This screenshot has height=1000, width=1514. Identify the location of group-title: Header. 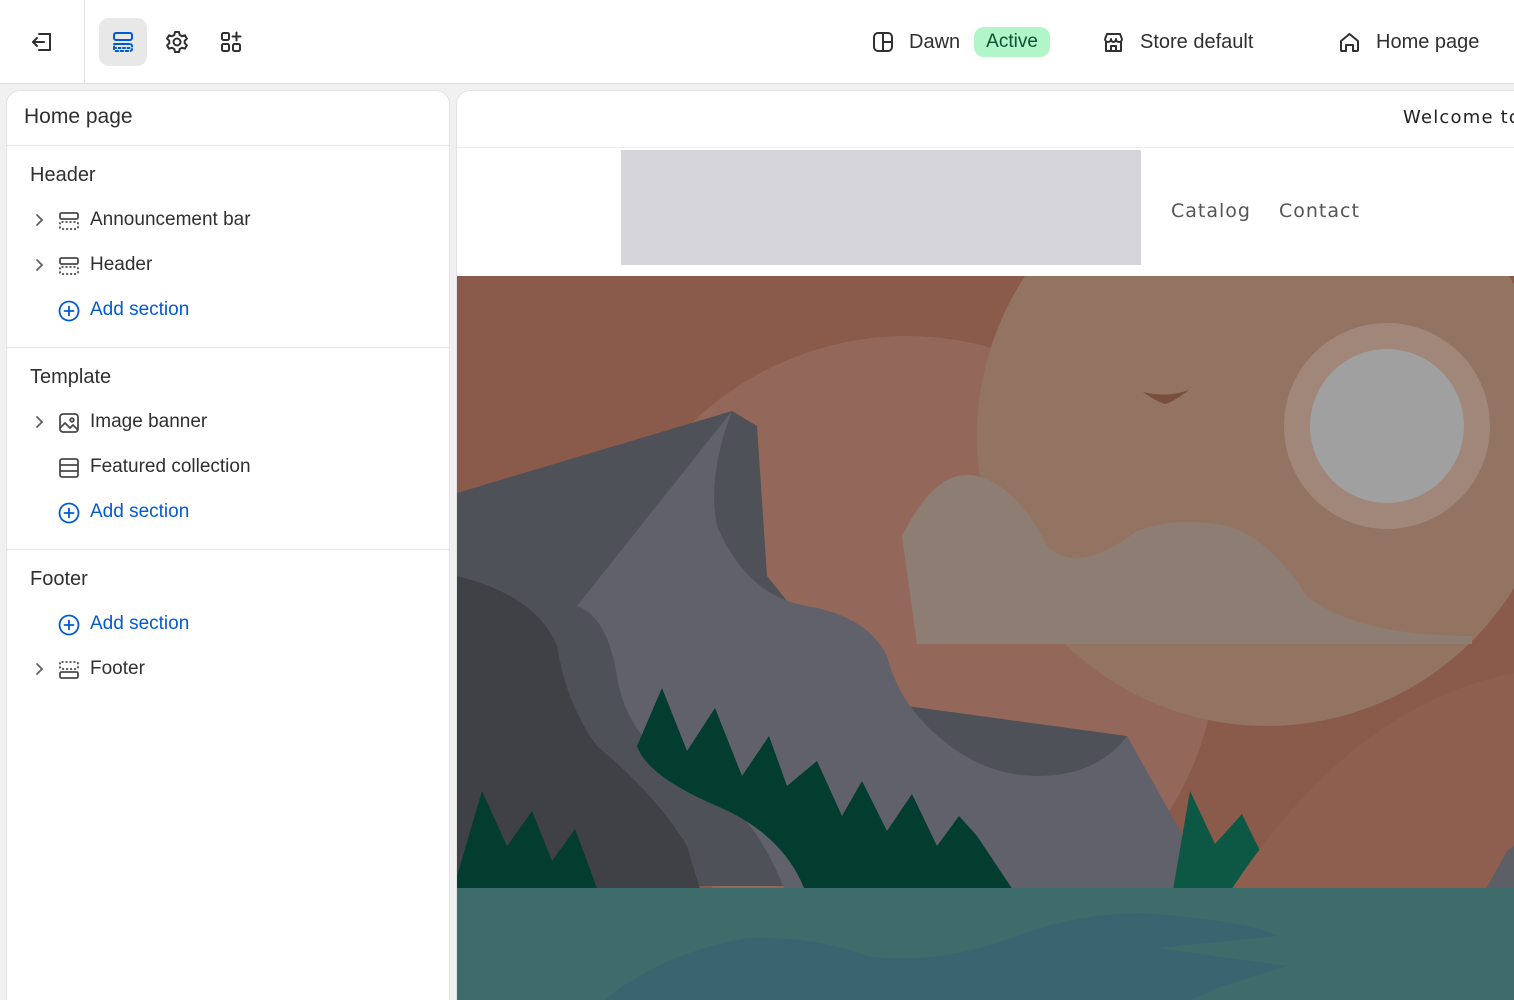
(63, 175).